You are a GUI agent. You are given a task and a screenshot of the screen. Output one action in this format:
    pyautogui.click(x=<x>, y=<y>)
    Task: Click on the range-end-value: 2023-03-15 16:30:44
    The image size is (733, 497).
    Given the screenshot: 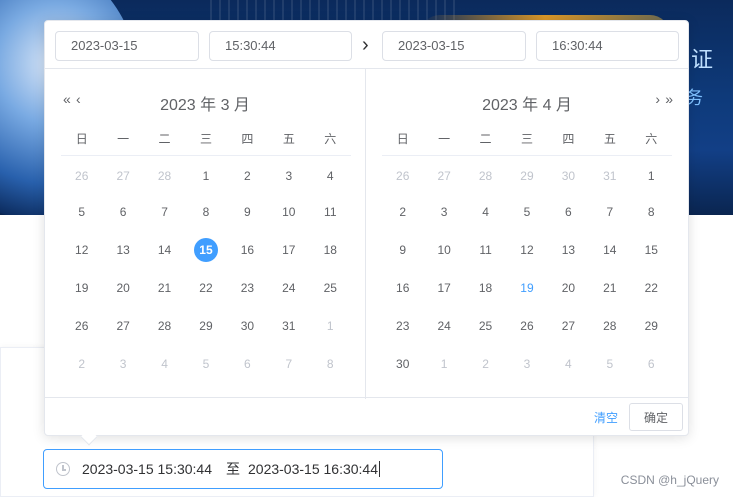 What is the action you would take?
    pyautogui.click(x=313, y=469)
    